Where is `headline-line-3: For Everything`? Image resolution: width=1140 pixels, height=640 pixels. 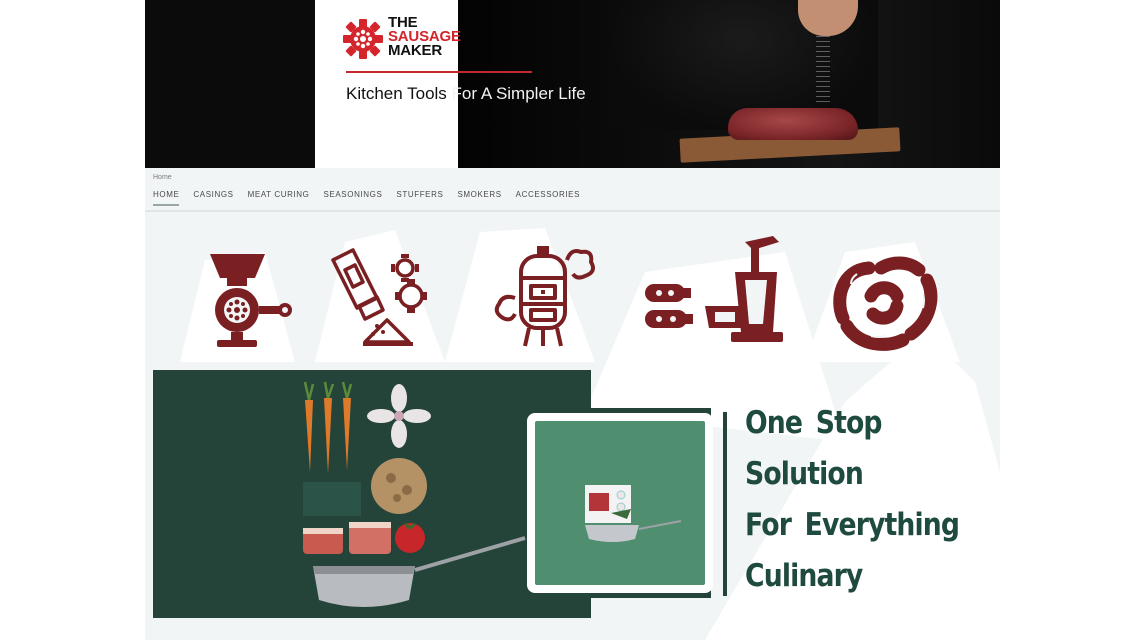
headline-line-3: For Everything is located at coordinates (852, 525).